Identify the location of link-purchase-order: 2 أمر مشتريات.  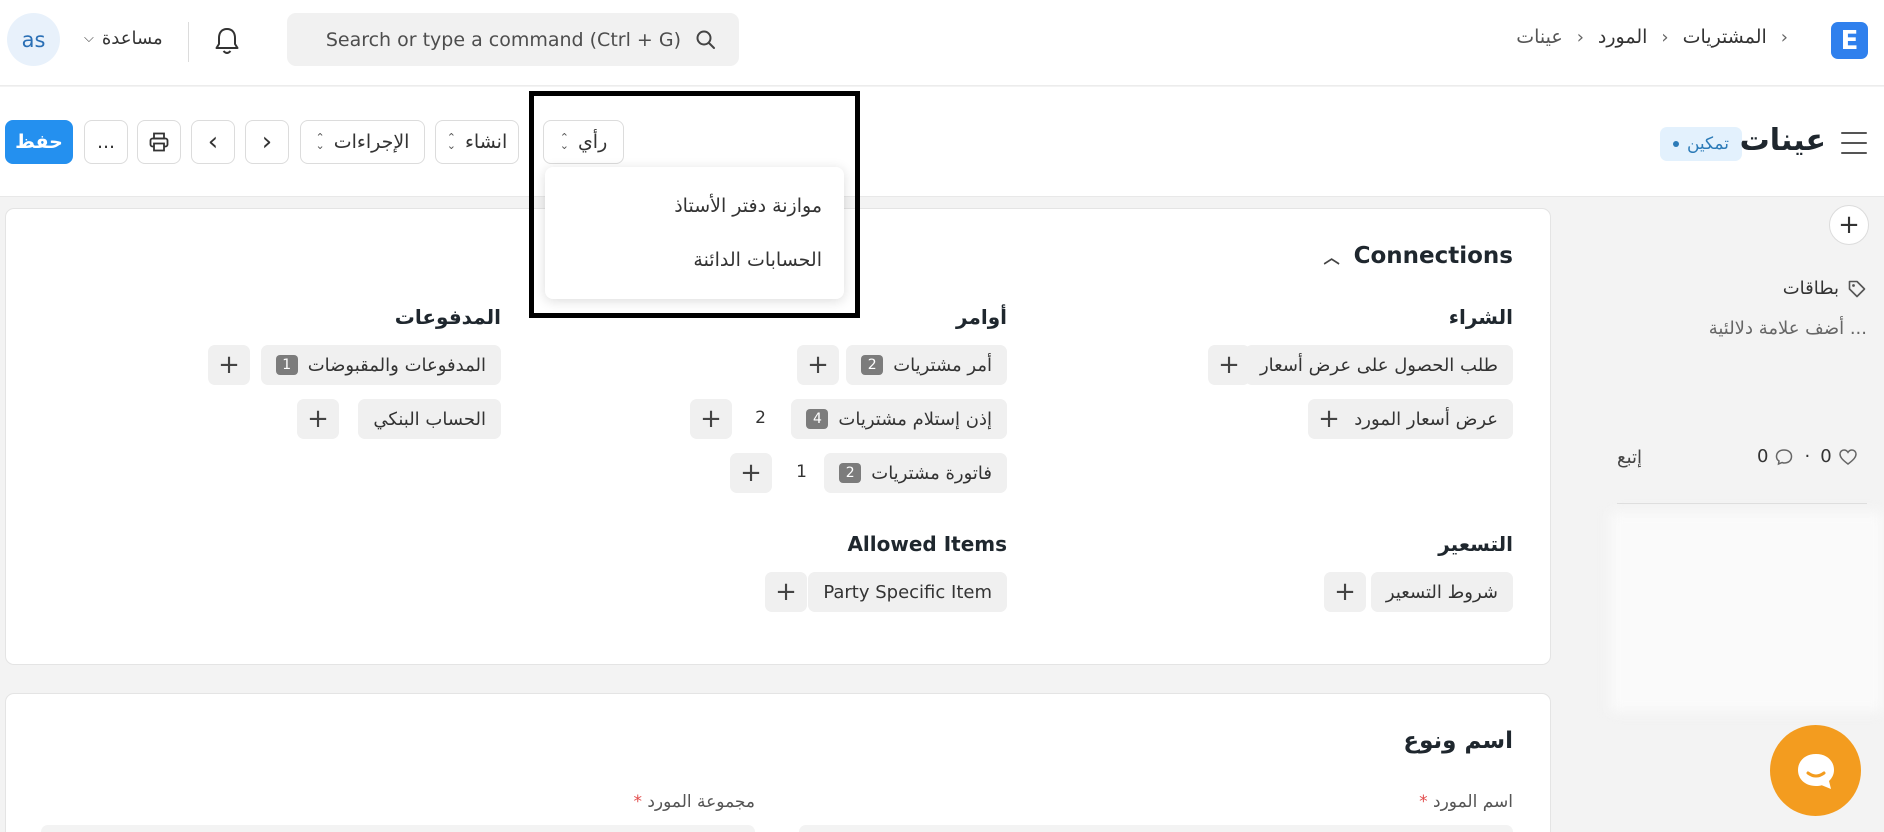
(926, 365).